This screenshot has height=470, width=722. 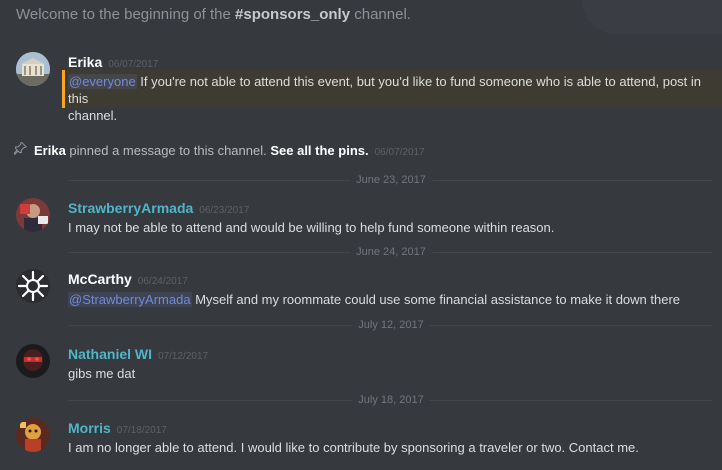 What do you see at coordinates (183, 356) in the screenshot?
I see `message-timestamp: 07/12/2017` at bounding box center [183, 356].